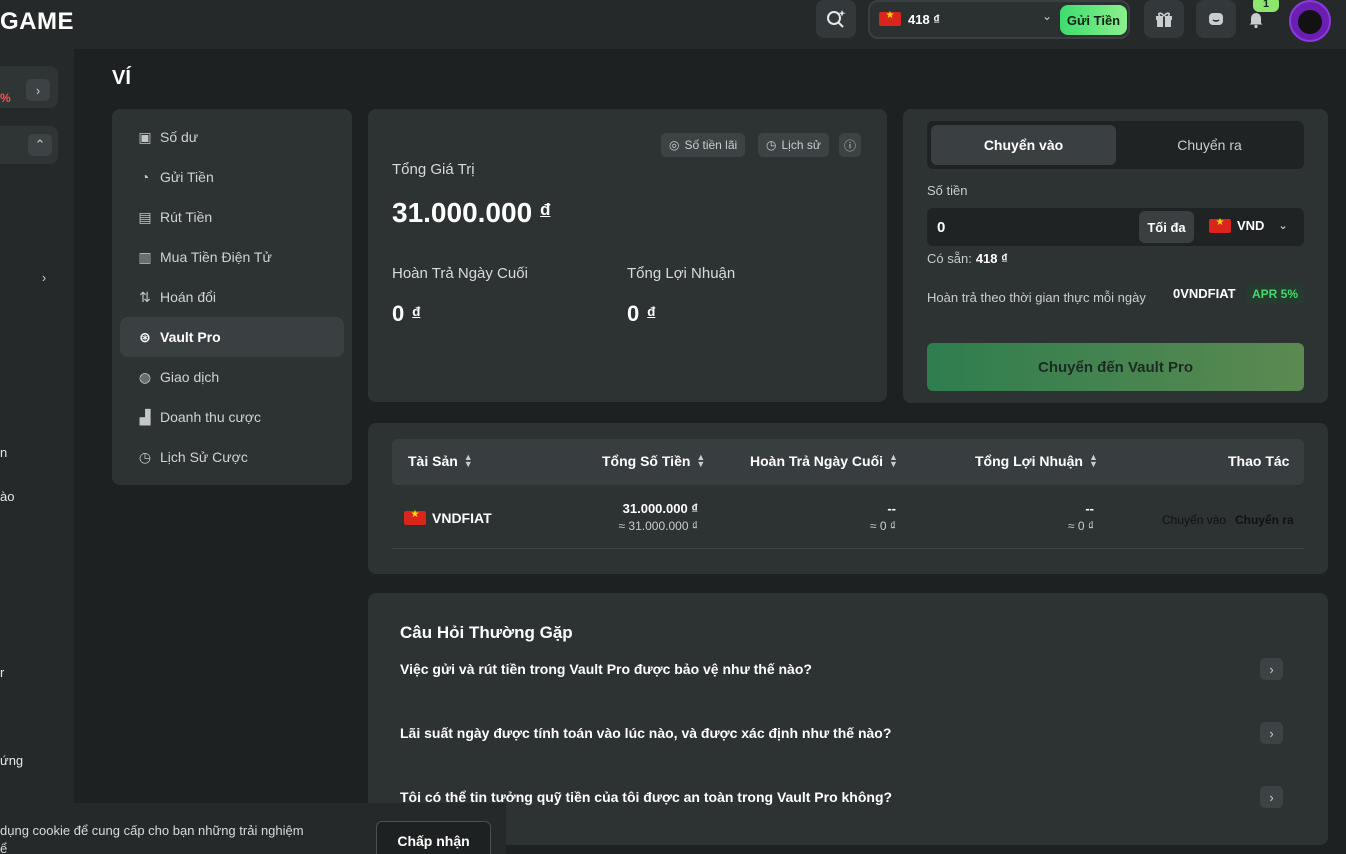  Describe the element at coordinates (7, 496) in the screenshot. I see `sidebar-item-fragment: ào` at that location.